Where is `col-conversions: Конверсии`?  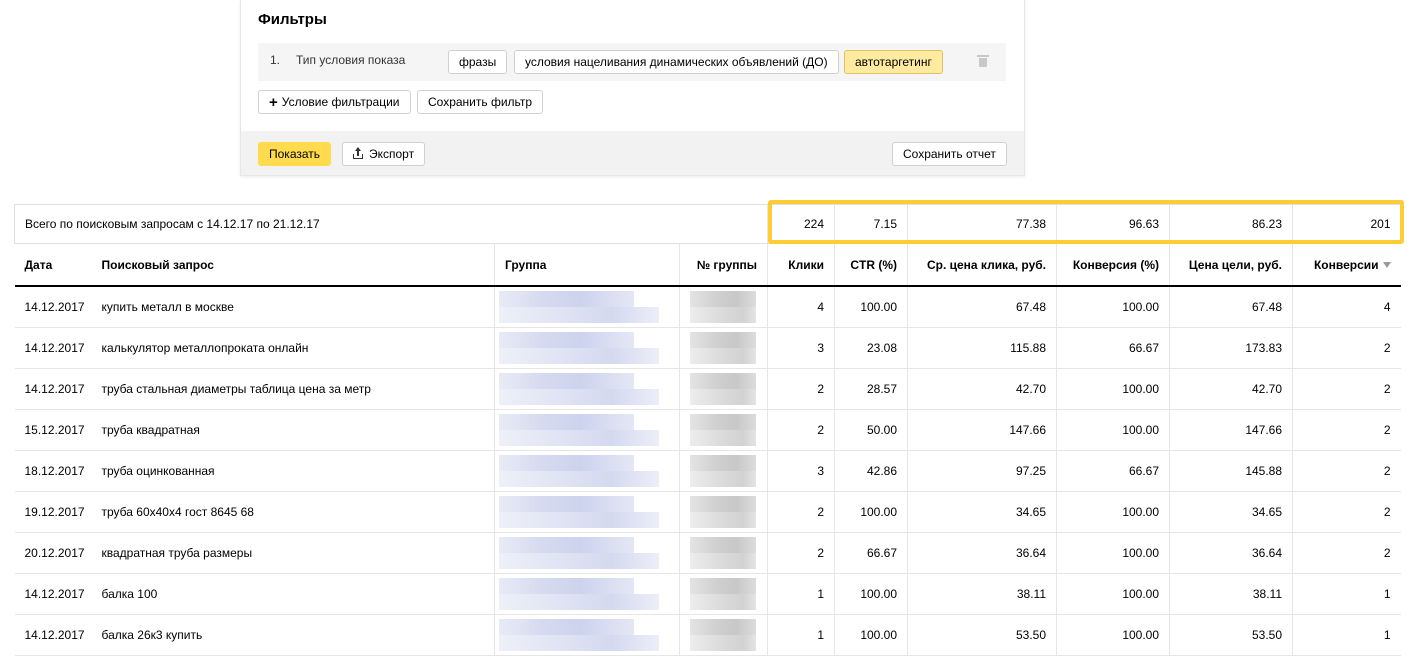
col-conversions: Конверсии is located at coordinates (1346, 265).